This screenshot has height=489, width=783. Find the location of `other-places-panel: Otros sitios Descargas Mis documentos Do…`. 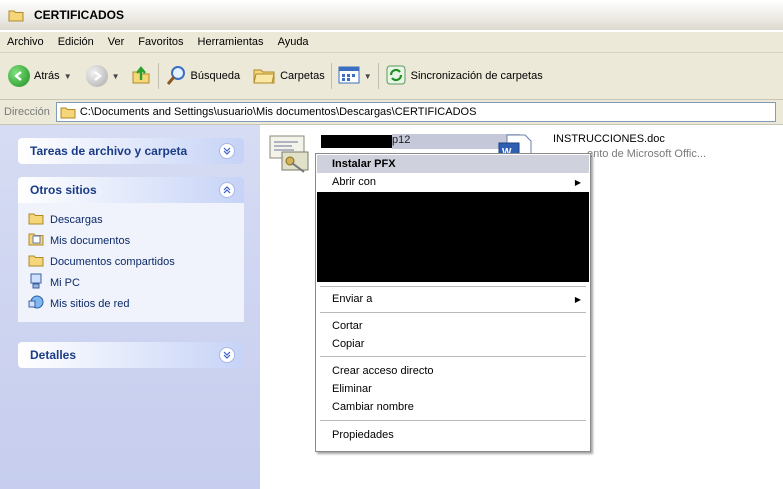

other-places-panel: Otros sitios Descargas Mis documentos Do… is located at coordinates (131, 249).